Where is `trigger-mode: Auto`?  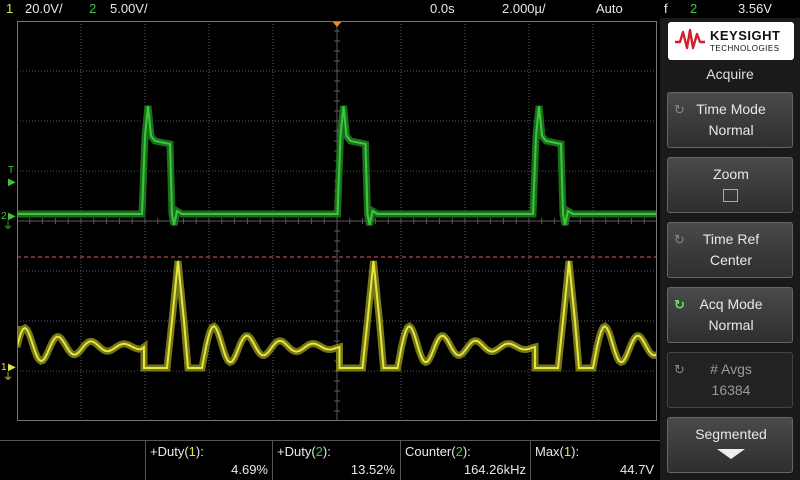 trigger-mode: Auto is located at coordinates (609, 9).